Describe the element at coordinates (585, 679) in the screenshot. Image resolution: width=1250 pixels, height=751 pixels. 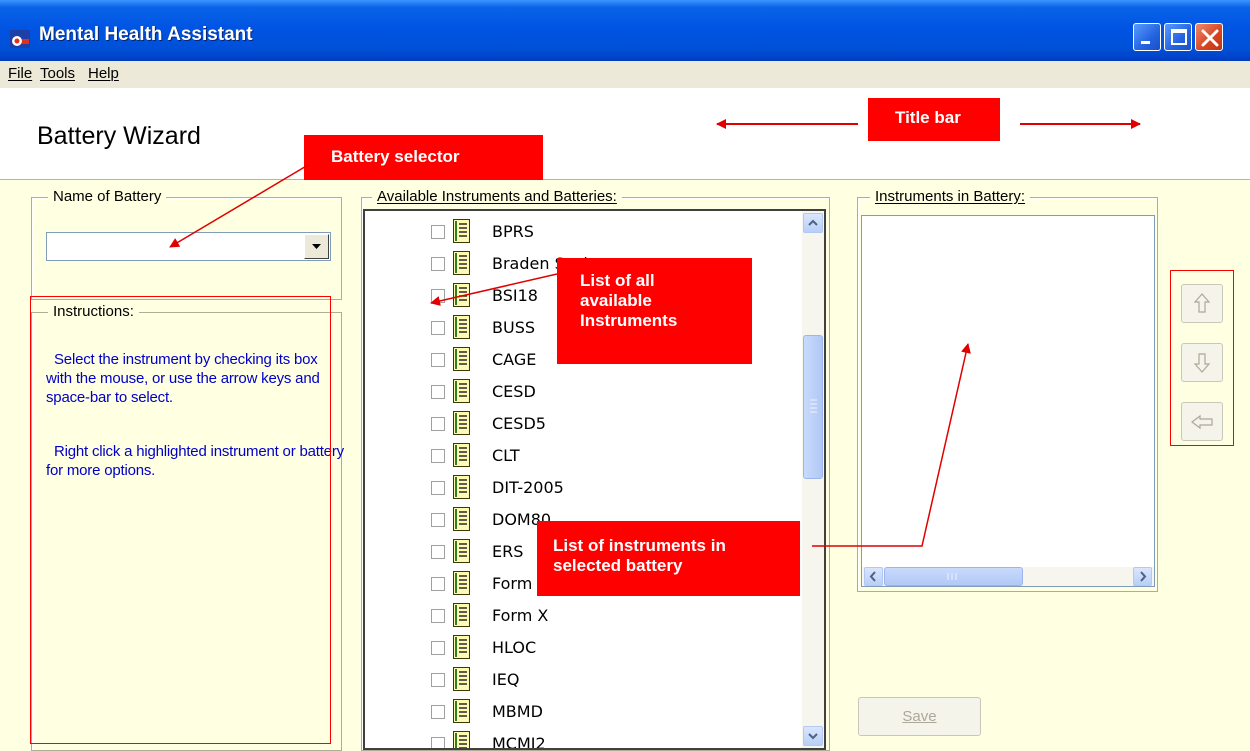
I see `list-item: IEQ` at that location.